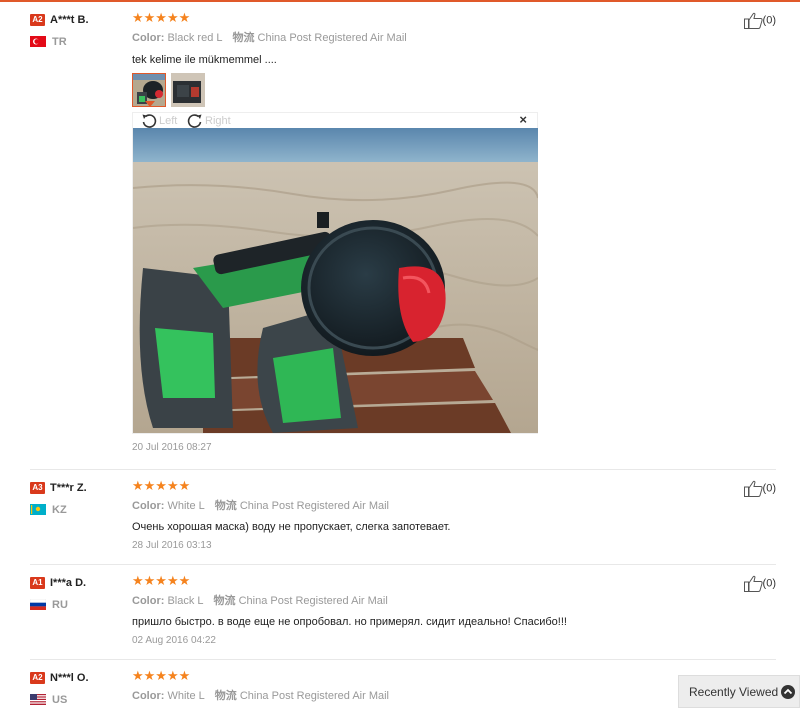 This screenshot has height=708, width=800. I want to click on buyer-country: KZ, so click(59, 509).